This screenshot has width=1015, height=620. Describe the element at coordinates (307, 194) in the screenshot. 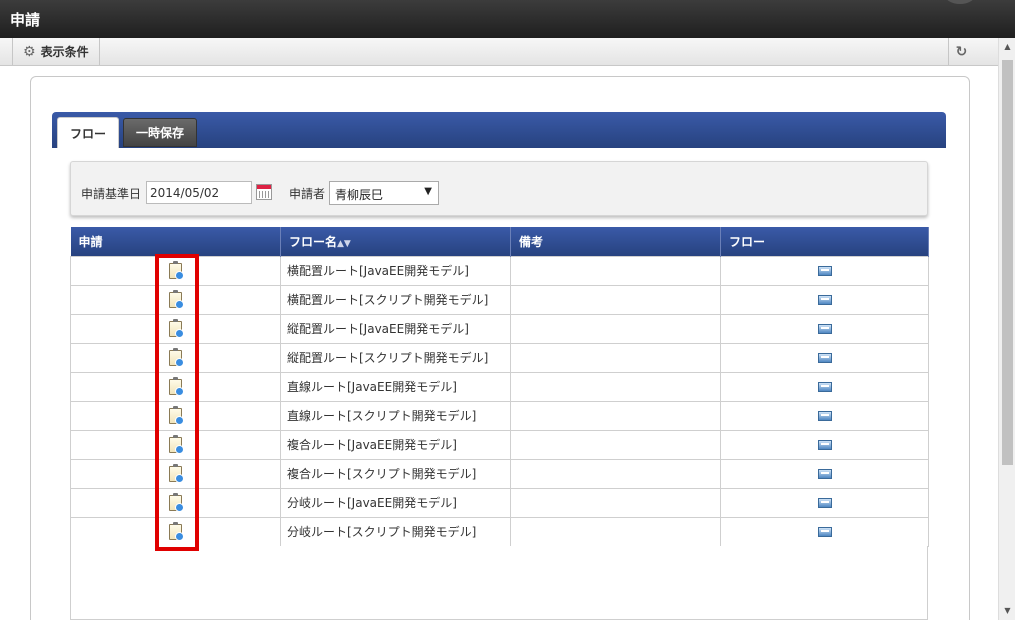

I see `applicant-label: 申請者` at that location.